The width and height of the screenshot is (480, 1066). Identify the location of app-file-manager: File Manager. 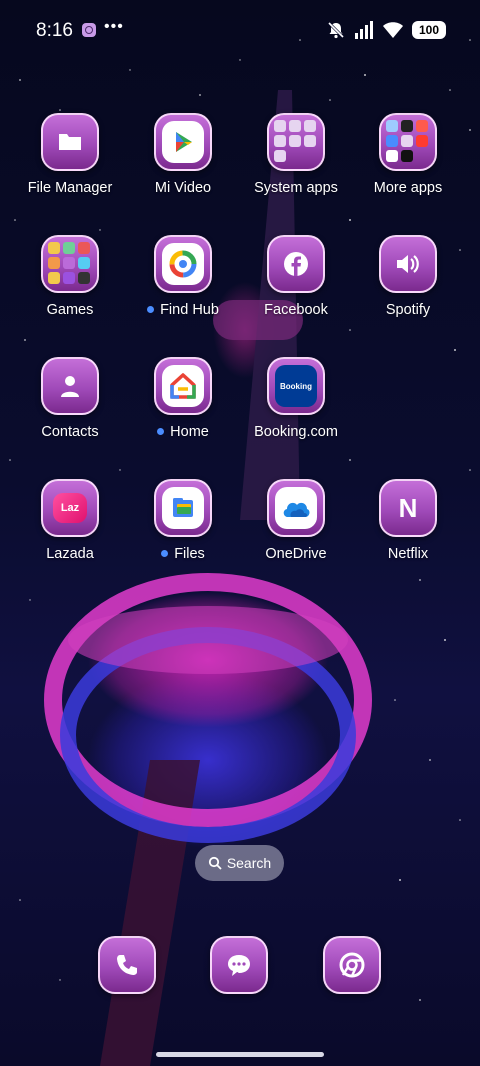
(70, 154).